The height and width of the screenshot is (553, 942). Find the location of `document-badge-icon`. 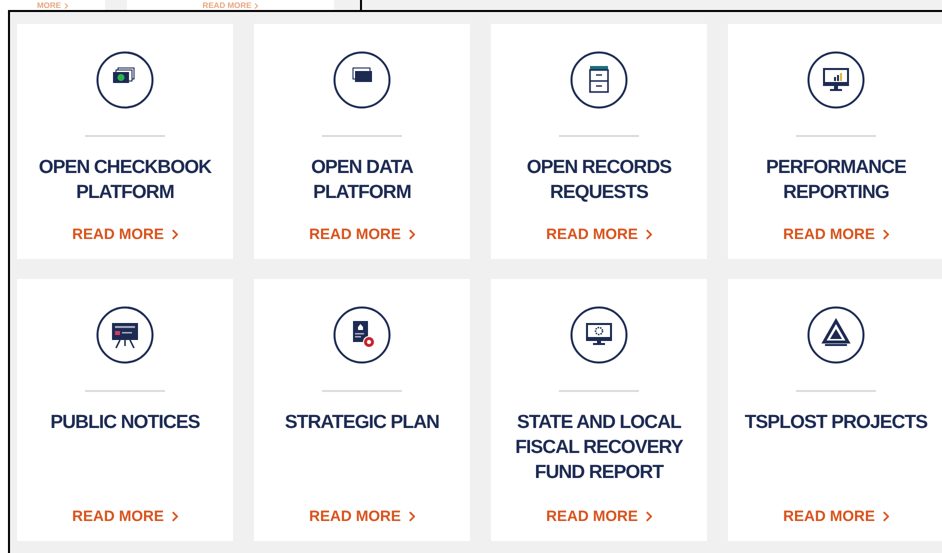

document-badge-icon is located at coordinates (362, 335).